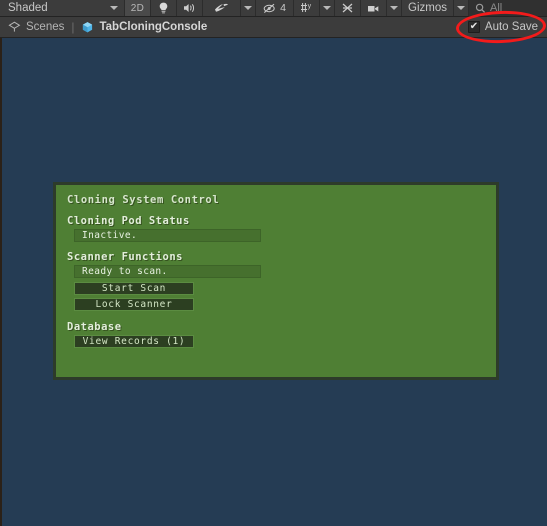  I want to click on prefab-cube-icon, so click(87, 27).